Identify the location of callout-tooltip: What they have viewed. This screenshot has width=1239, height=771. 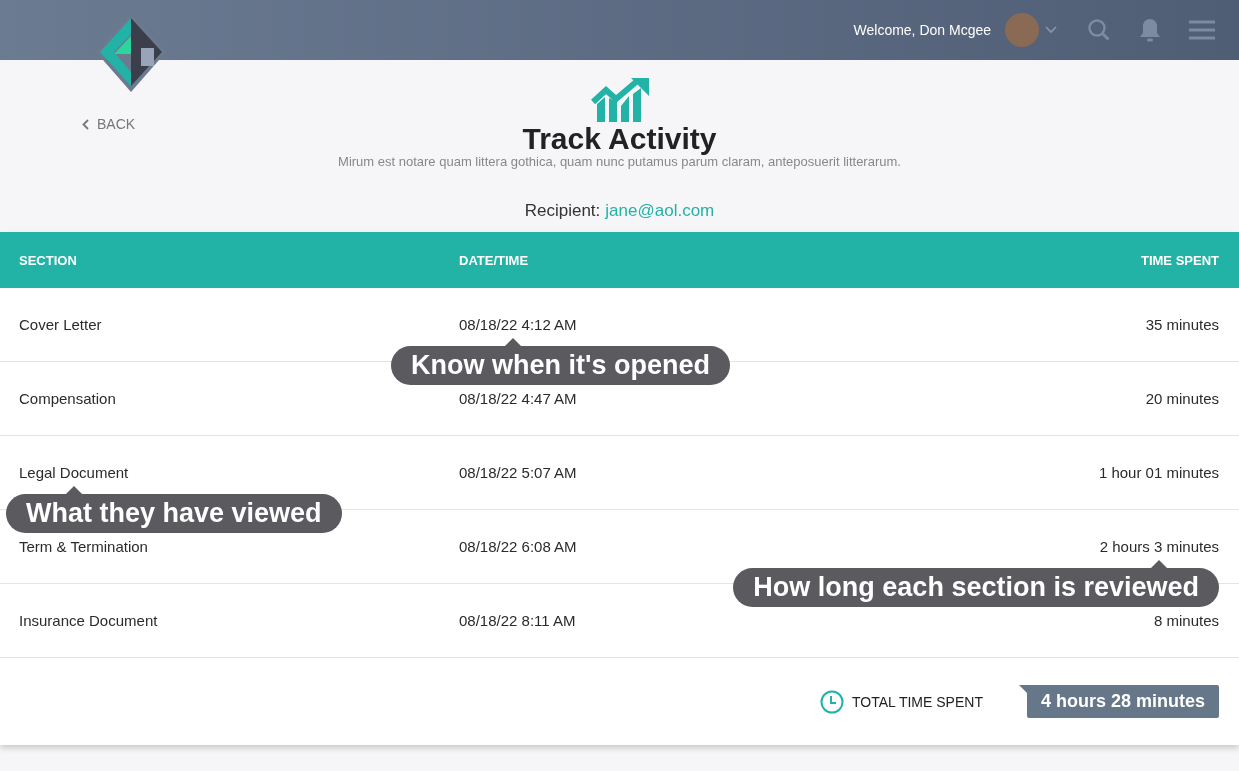
(174, 513).